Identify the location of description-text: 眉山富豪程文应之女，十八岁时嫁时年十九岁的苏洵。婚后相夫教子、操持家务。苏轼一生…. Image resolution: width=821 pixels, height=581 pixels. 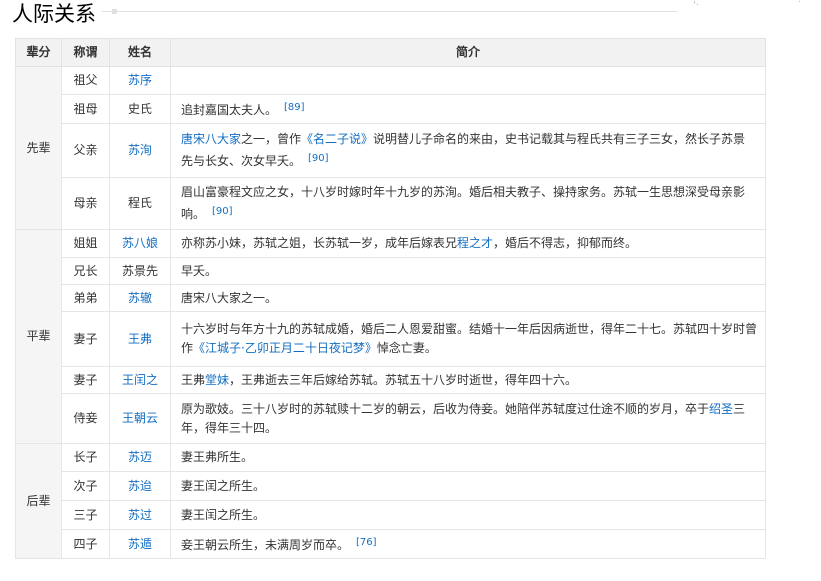
(463, 203).